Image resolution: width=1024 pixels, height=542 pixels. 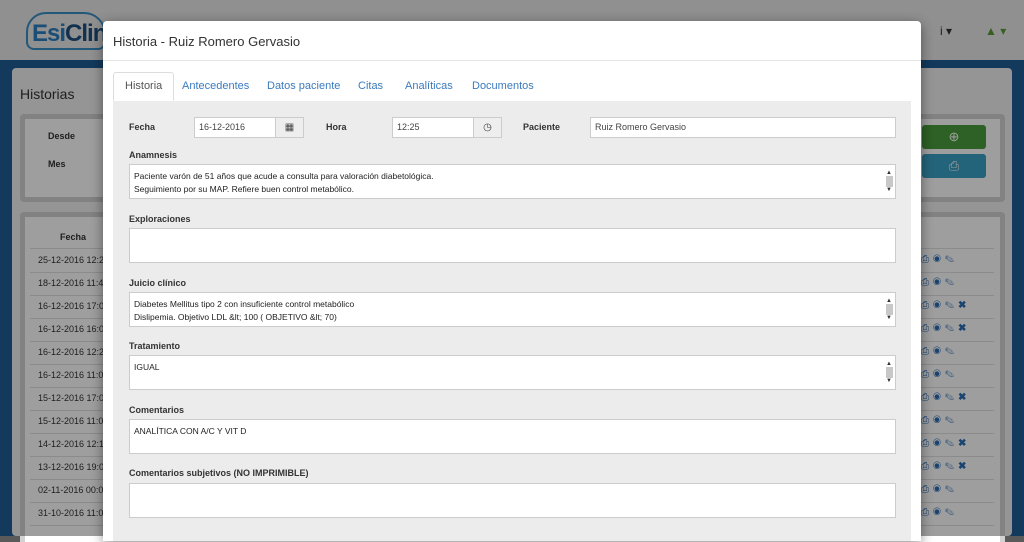 What do you see at coordinates (512, 500) in the screenshot?
I see `comentarios-subjetivos-textarea` at bounding box center [512, 500].